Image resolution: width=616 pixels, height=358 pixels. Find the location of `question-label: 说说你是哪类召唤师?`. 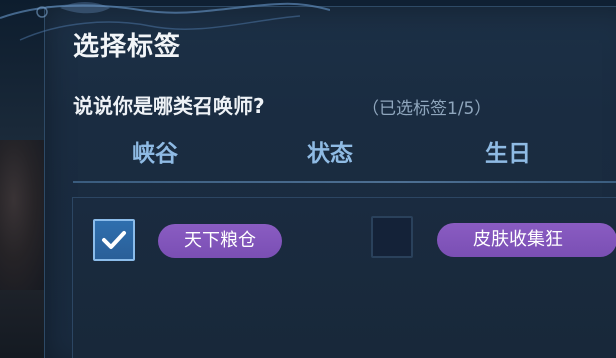

question-label: 说说你是哪类召唤师? is located at coordinates (169, 106).